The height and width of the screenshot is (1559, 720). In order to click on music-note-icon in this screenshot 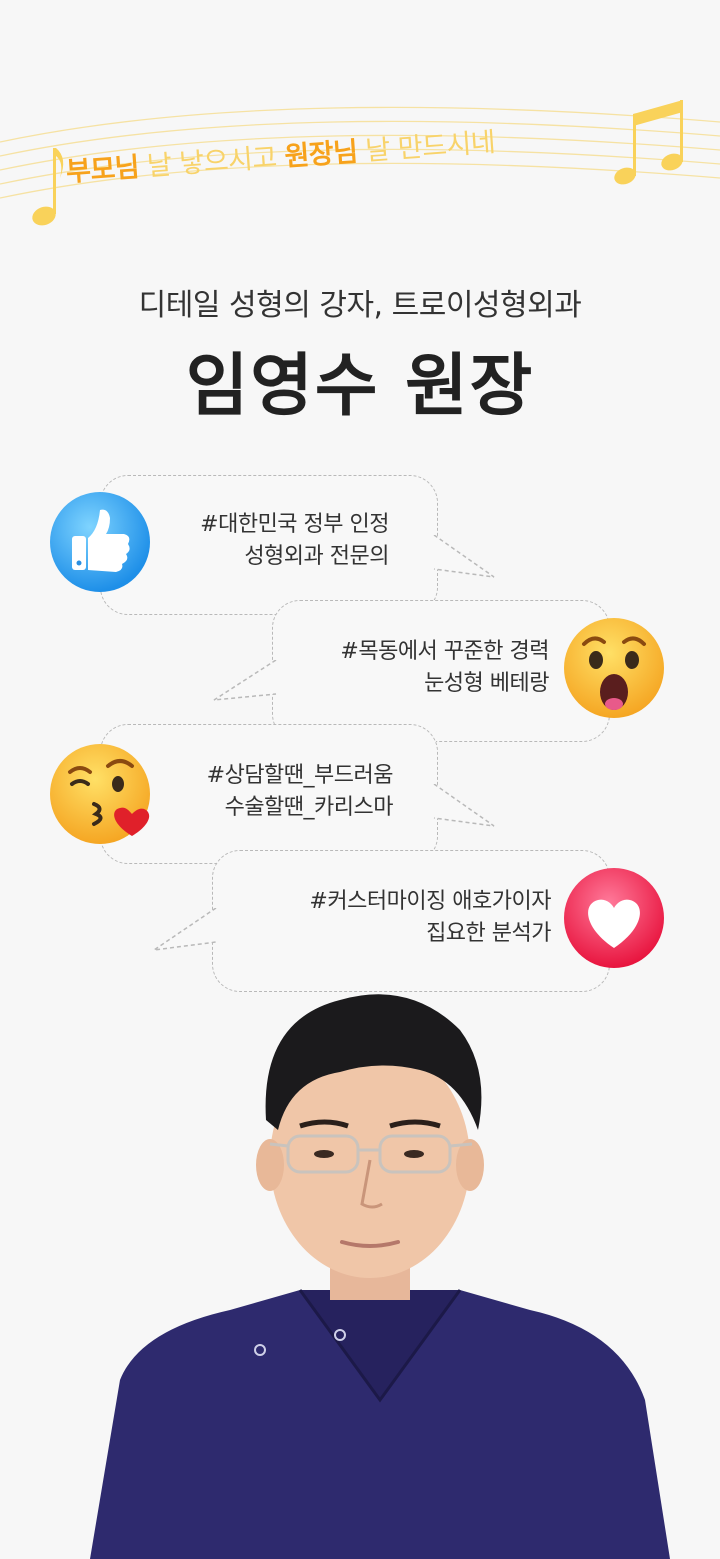, I will do `click(48, 187)`.